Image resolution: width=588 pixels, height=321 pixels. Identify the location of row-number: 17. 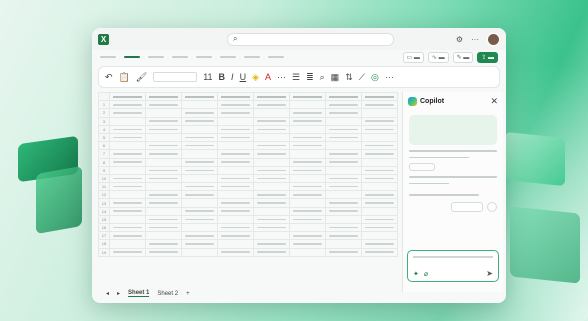
(104, 236).